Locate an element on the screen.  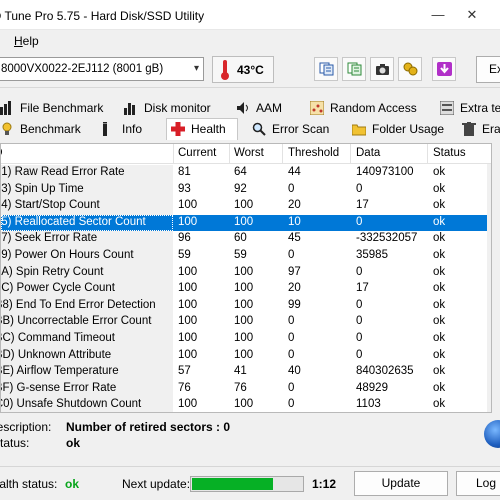
log-button: Log is located at coordinates (478, 483).